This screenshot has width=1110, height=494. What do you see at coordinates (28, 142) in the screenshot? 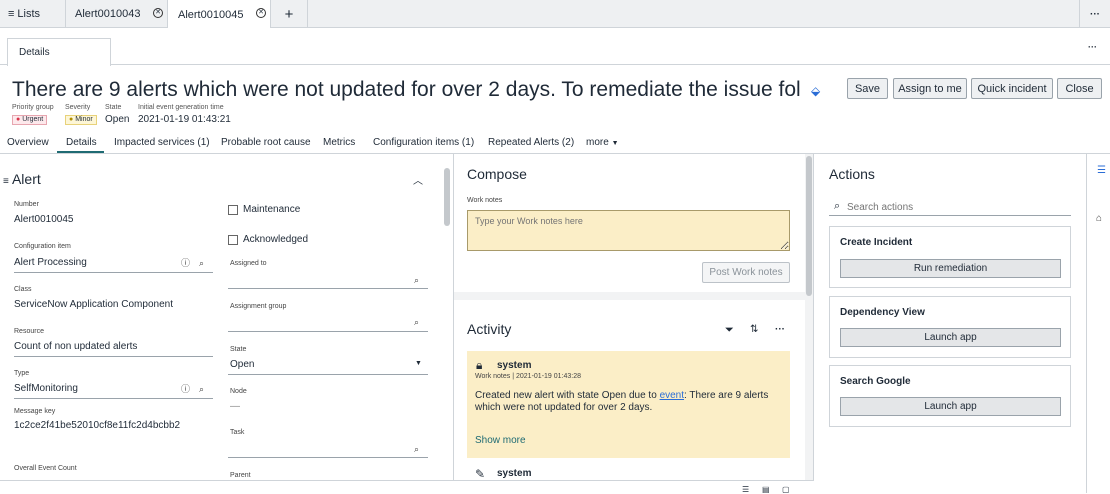
I see `tab-overview: Overview` at bounding box center [28, 142].